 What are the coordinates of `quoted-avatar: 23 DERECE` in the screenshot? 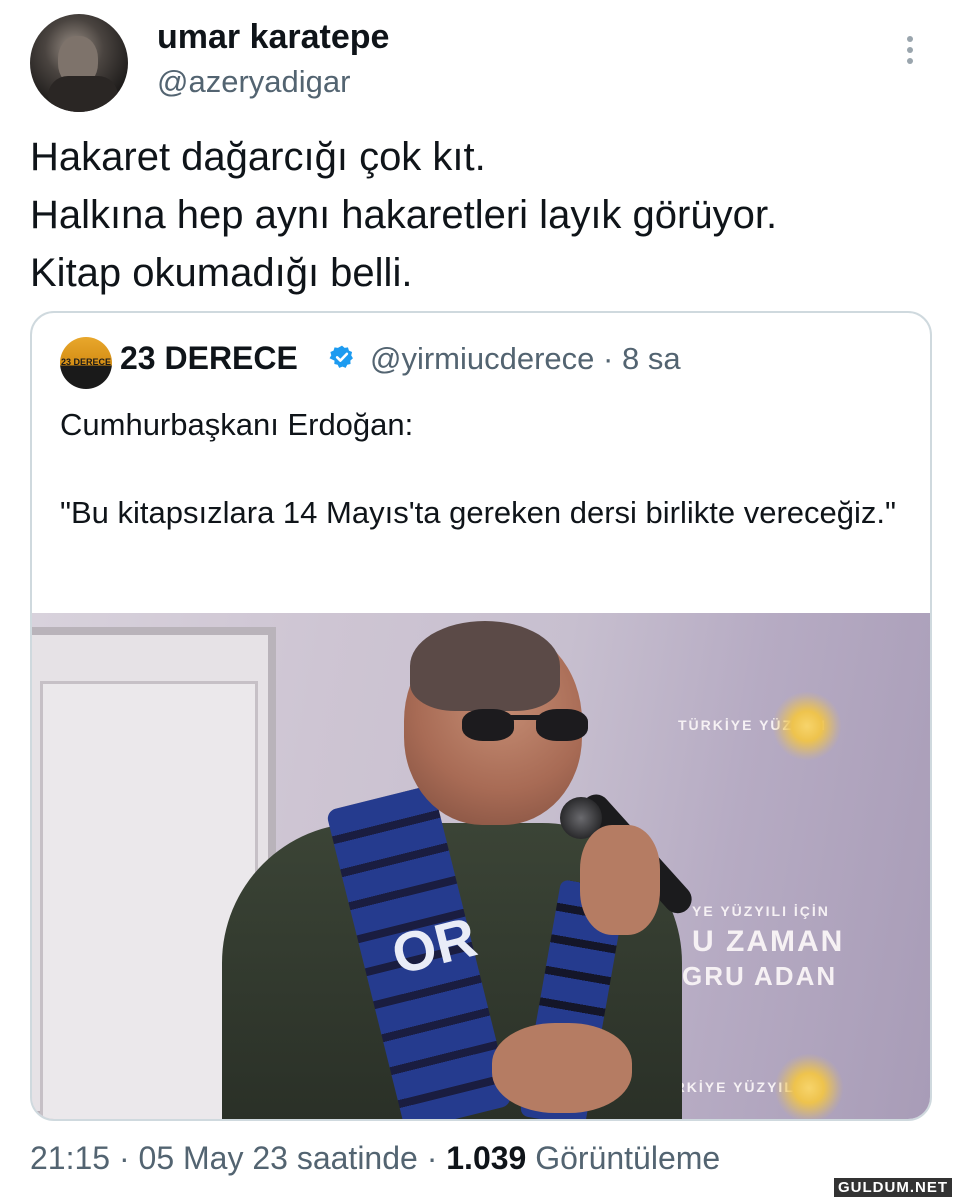 It's located at (86, 363).